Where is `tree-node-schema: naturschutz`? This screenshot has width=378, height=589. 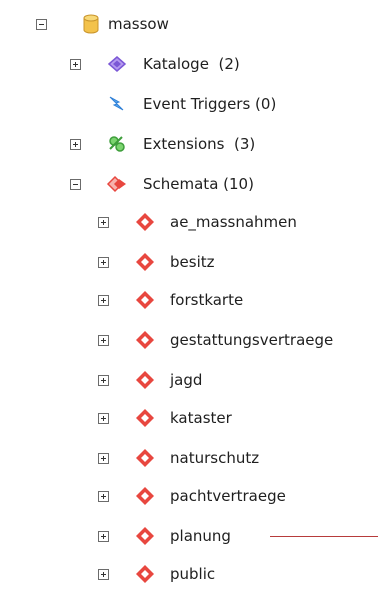 tree-node-schema: naturschutz is located at coordinates (189, 458).